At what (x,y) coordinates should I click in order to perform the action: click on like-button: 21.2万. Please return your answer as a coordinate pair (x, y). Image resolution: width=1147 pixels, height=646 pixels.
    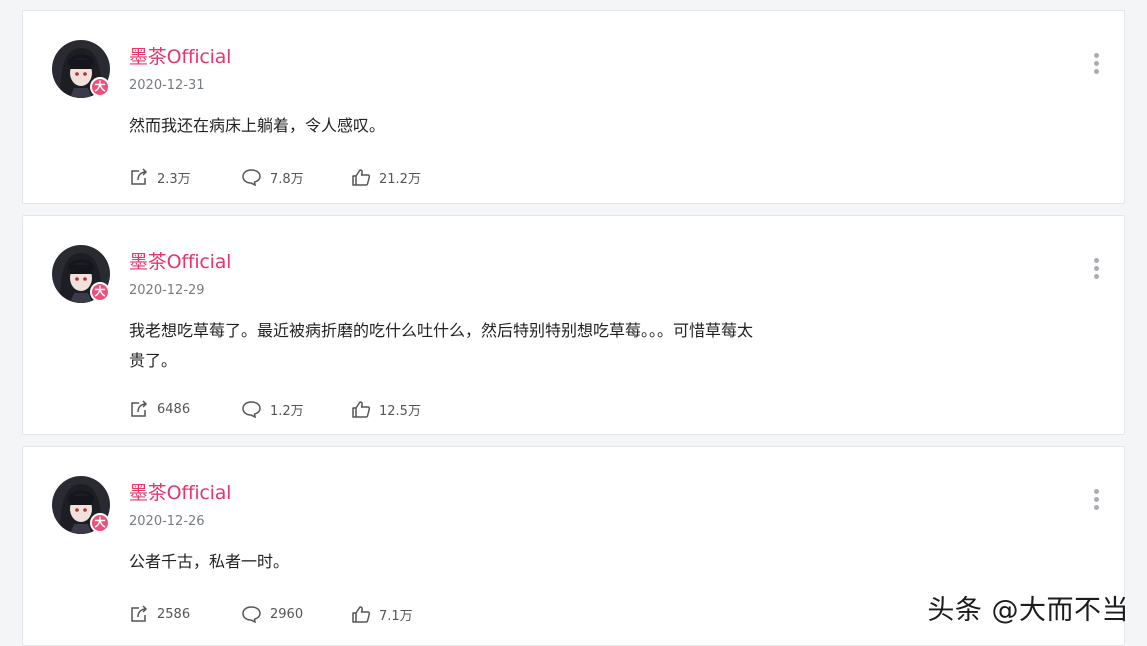
    Looking at the image, I should click on (386, 177).